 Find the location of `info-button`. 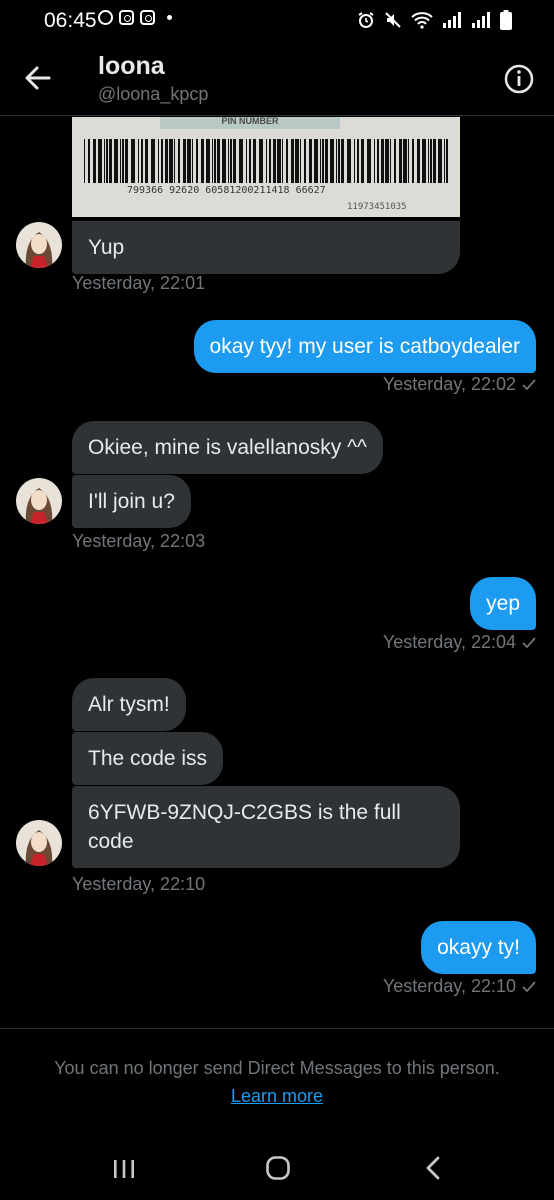

info-button is located at coordinates (519, 79).